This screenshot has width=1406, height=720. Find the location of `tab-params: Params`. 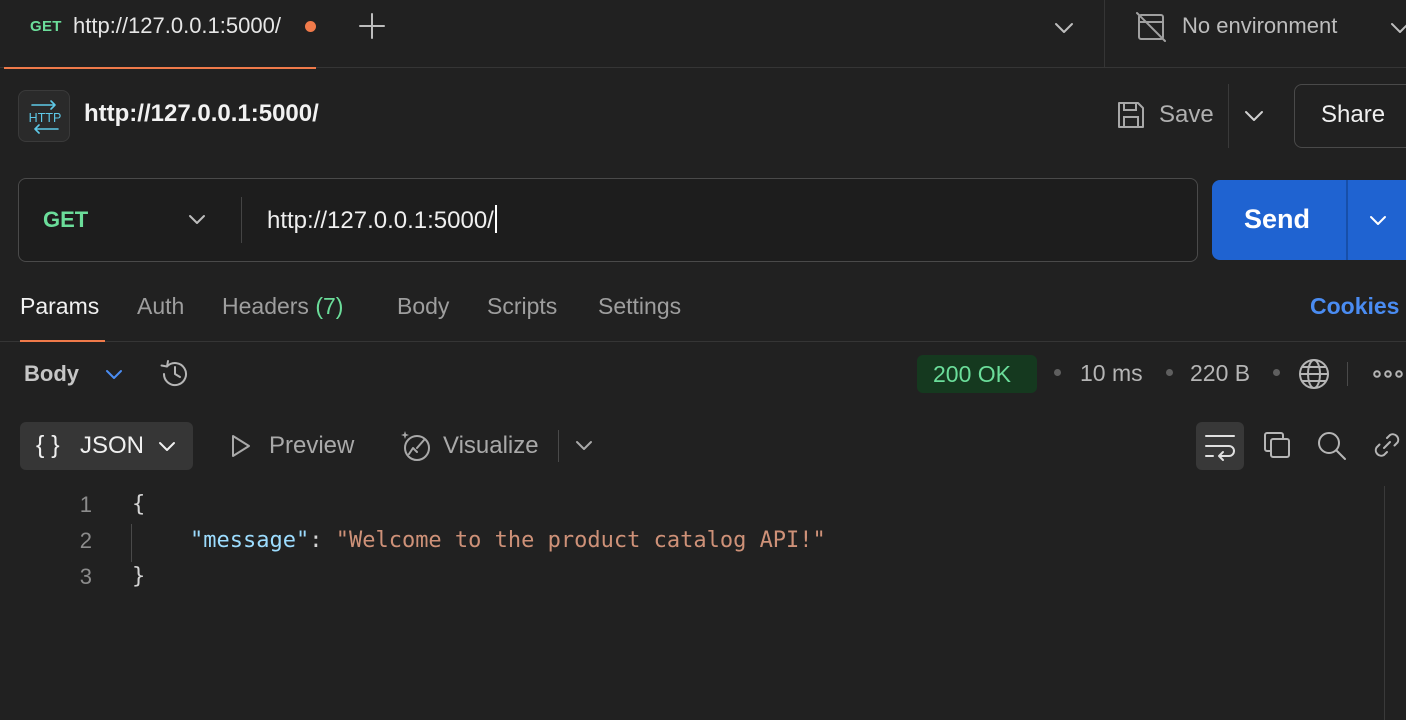

tab-params: Params is located at coordinates (59, 306).